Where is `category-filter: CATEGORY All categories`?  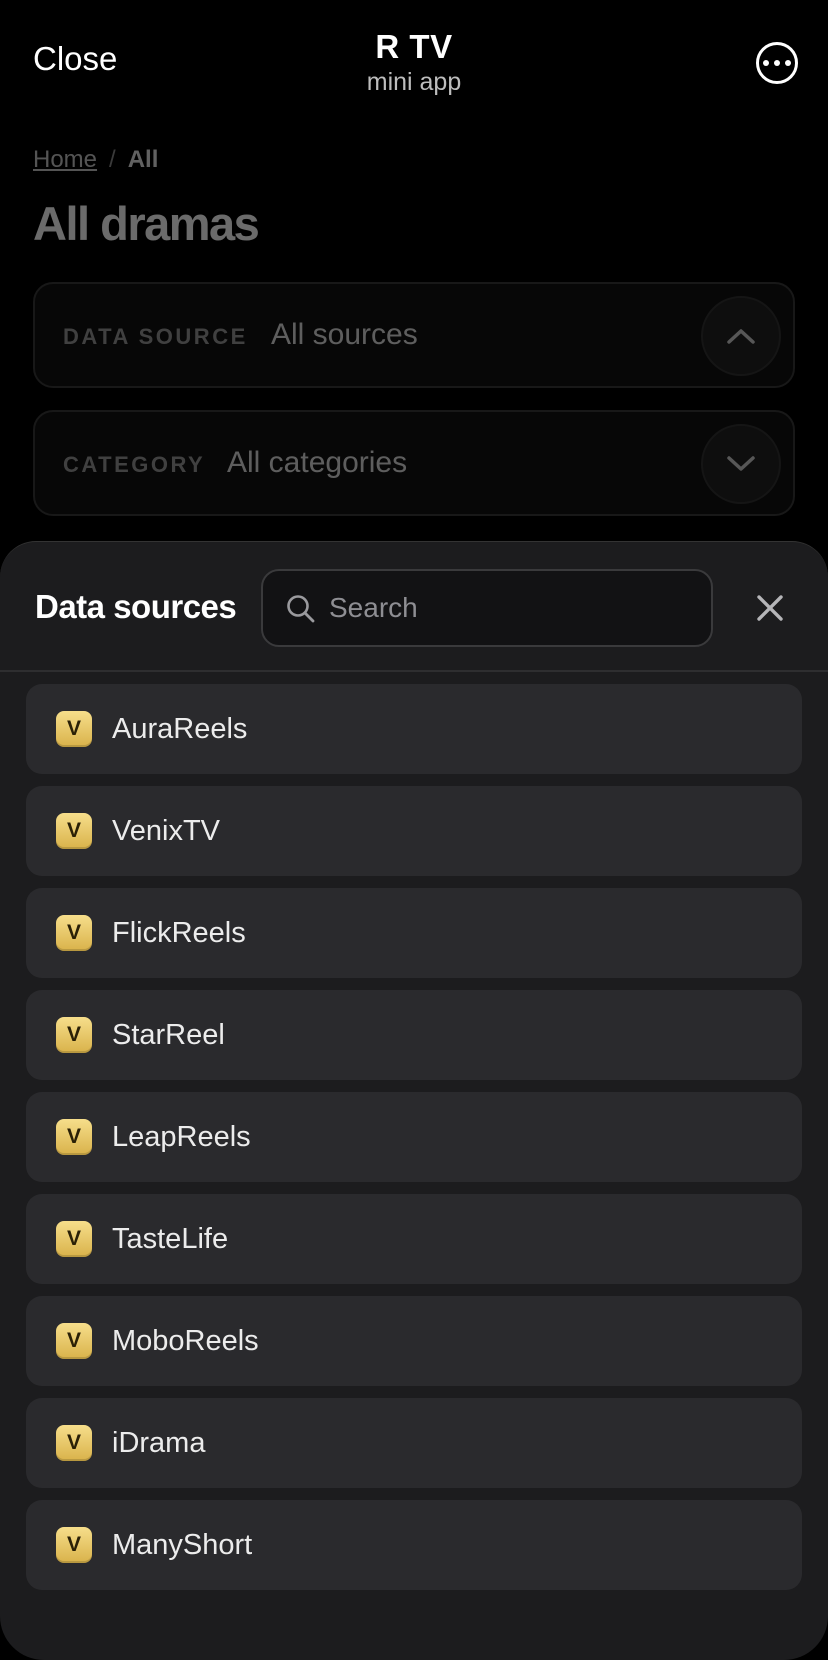
category-filter: CATEGORY All categories is located at coordinates (414, 463).